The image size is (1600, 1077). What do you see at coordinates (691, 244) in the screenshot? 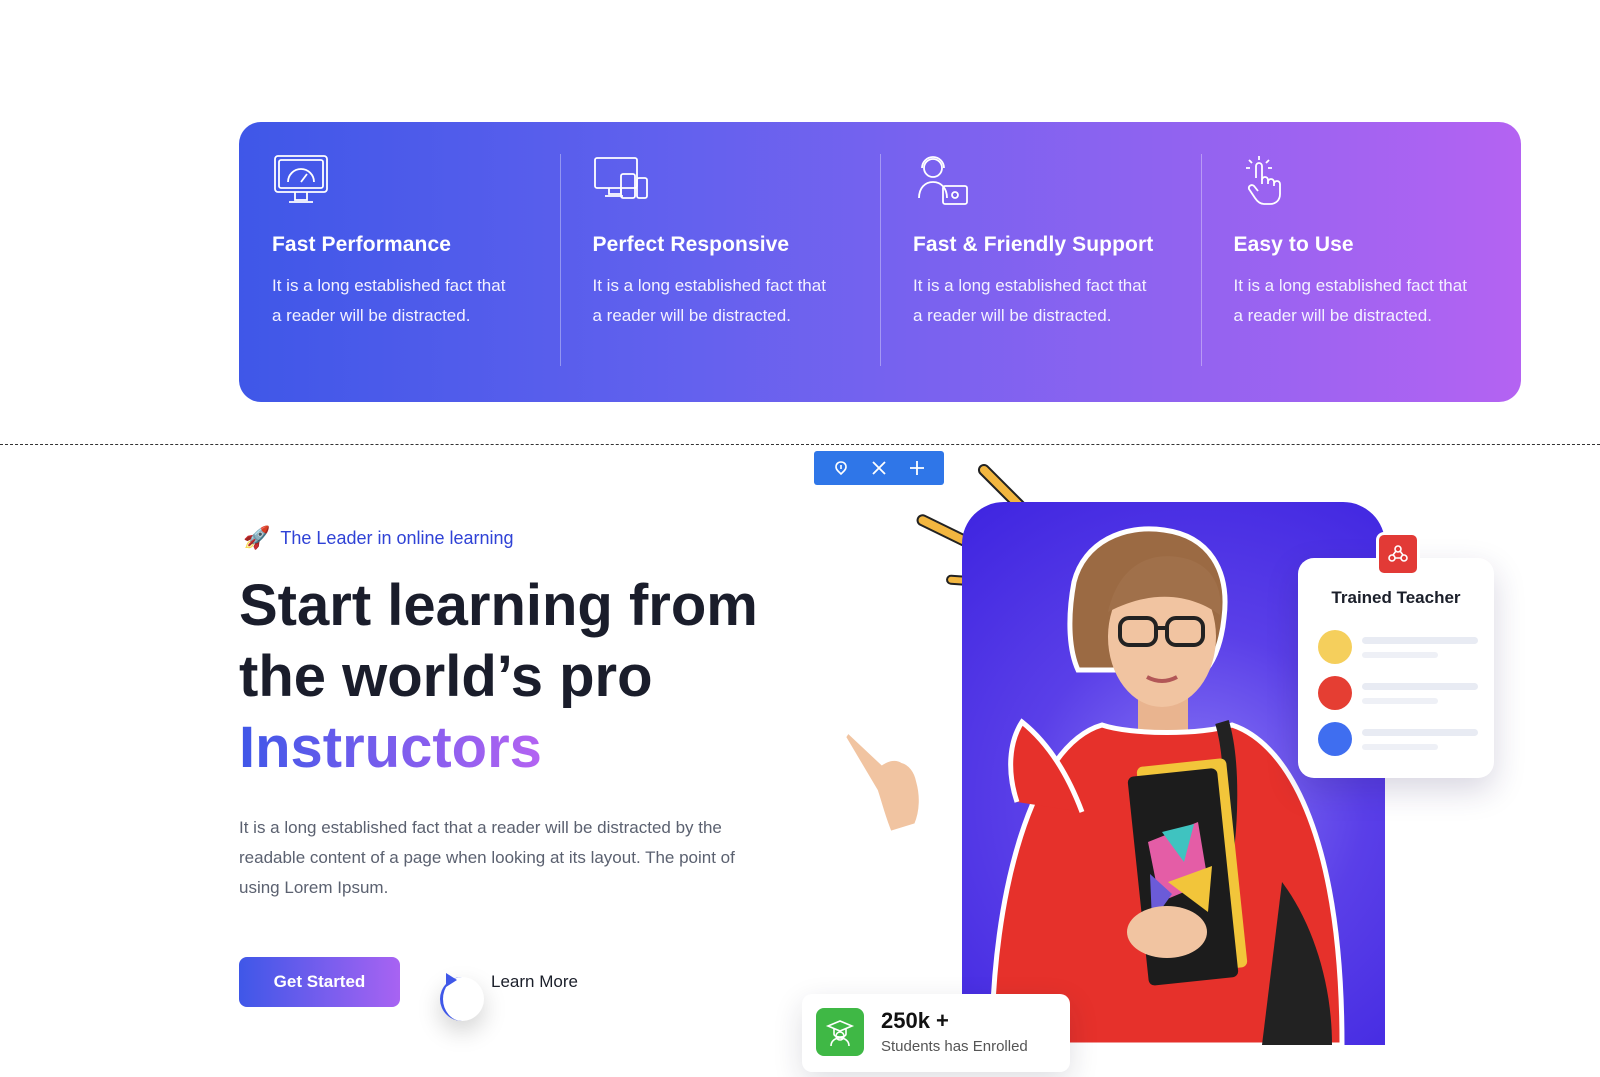
I see `feature-title: Perfect Responsive` at bounding box center [691, 244].